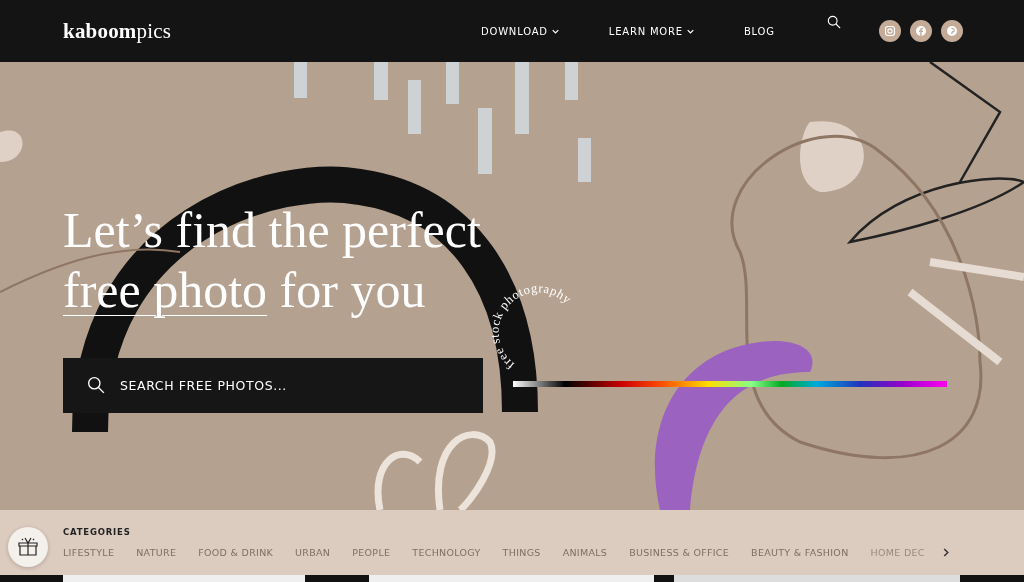 Image resolution: width=1024 pixels, height=582 pixels. I want to click on site-logo: kaboompics, so click(253, 31).